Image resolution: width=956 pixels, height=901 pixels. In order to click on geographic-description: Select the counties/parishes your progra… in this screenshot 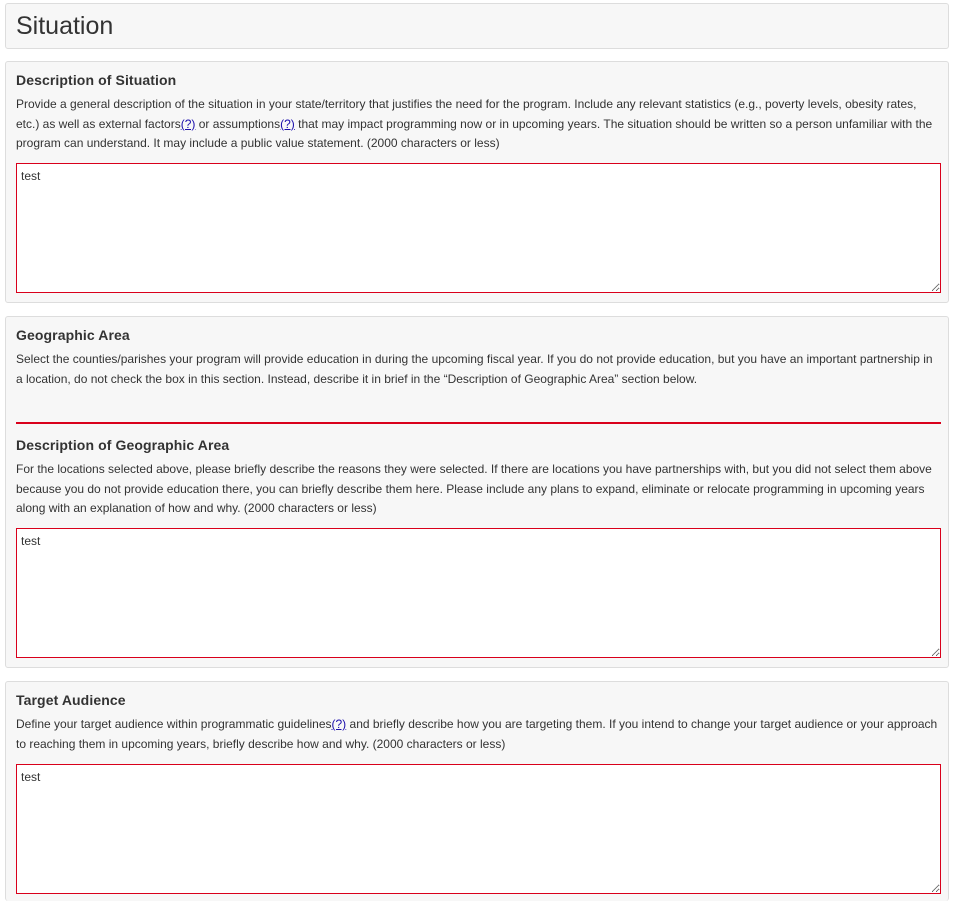, I will do `click(474, 369)`.